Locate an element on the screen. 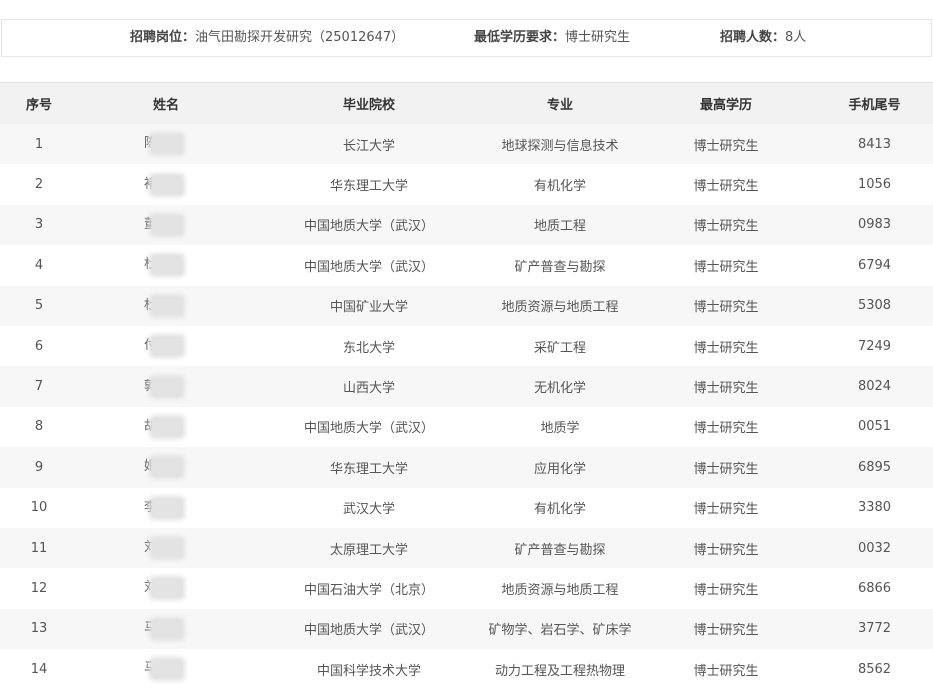  cell-school: 中国石油大学（北京） is located at coordinates (369, 588).